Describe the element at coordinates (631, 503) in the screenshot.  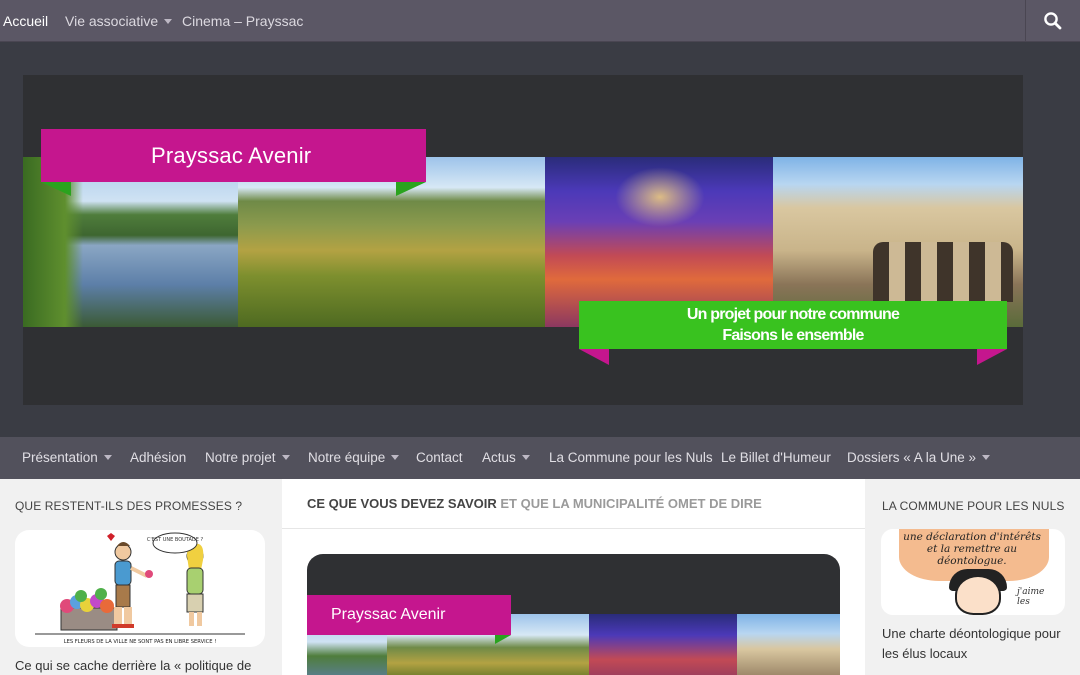
I see `heading-rest: et que la municipalité omet de dire` at that location.